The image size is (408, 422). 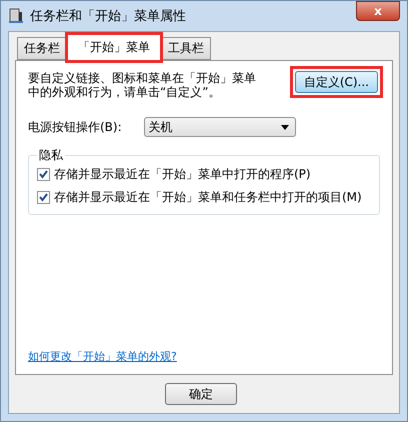 What do you see at coordinates (16, 16) in the screenshot?
I see `window-icon` at bounding box center [16, 16].